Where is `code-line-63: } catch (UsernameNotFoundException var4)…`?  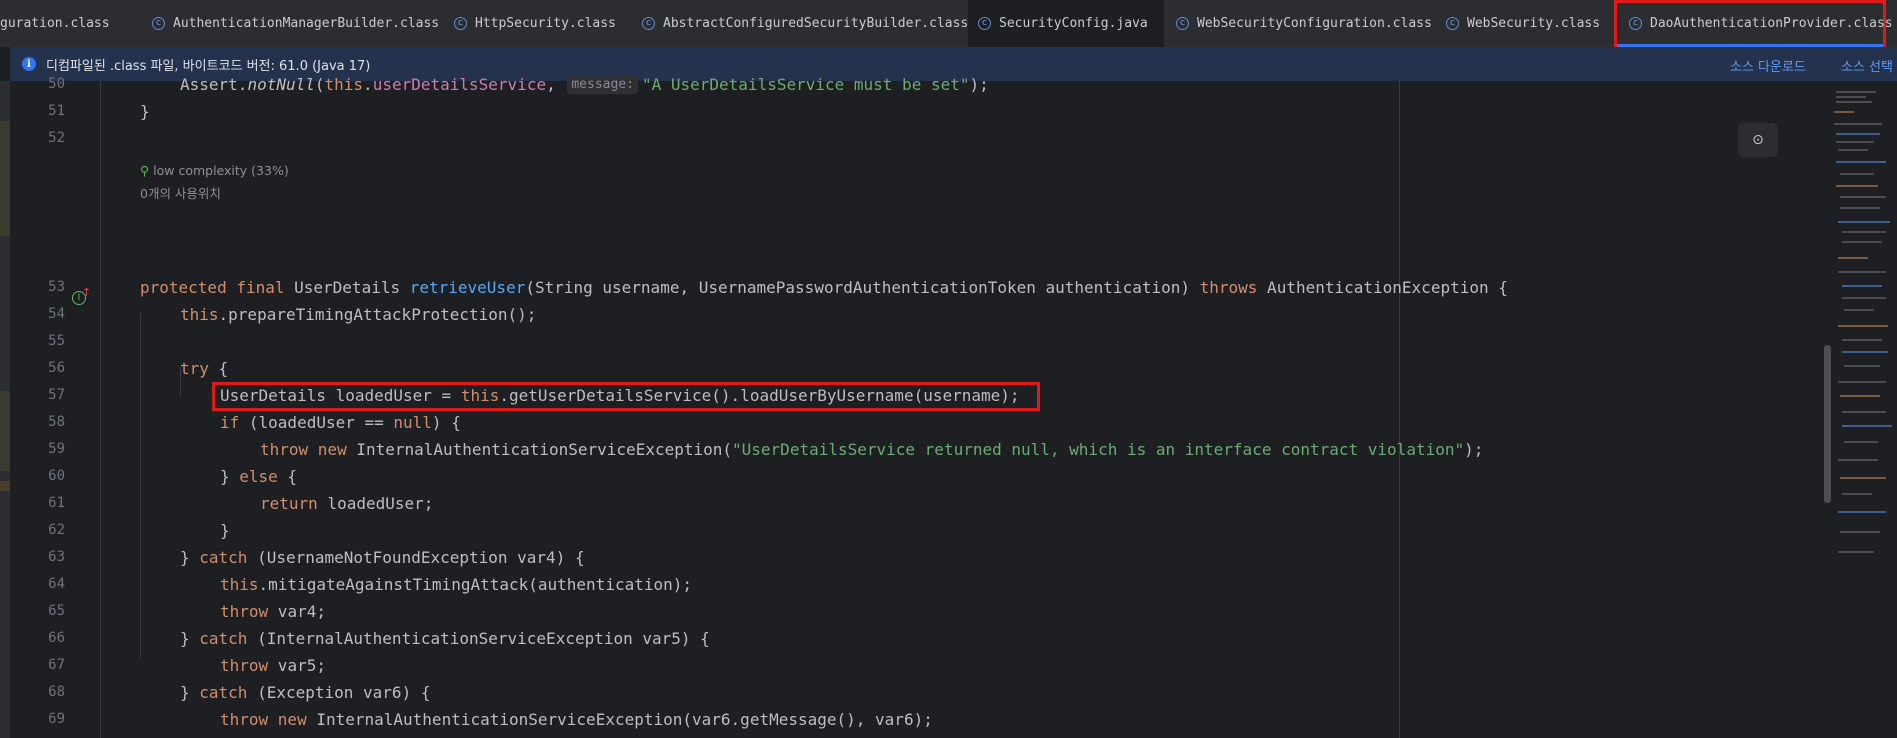
code-line-63: } catch (UsernameNotFoundException var4)… is located at coordinates (382, 557).